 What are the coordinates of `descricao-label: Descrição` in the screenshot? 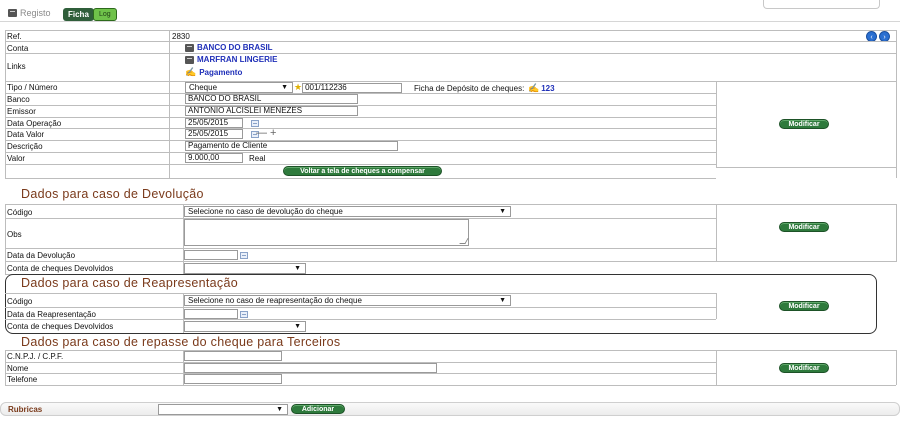 It's located at (25, 146).